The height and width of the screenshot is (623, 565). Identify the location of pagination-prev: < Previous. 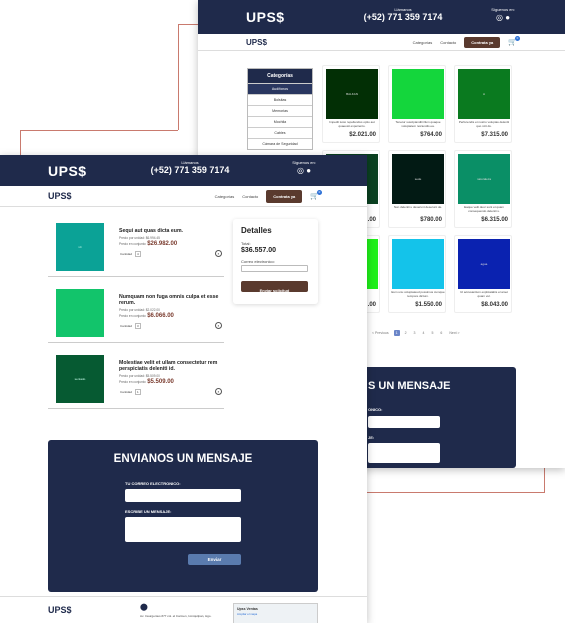
(380, 333).